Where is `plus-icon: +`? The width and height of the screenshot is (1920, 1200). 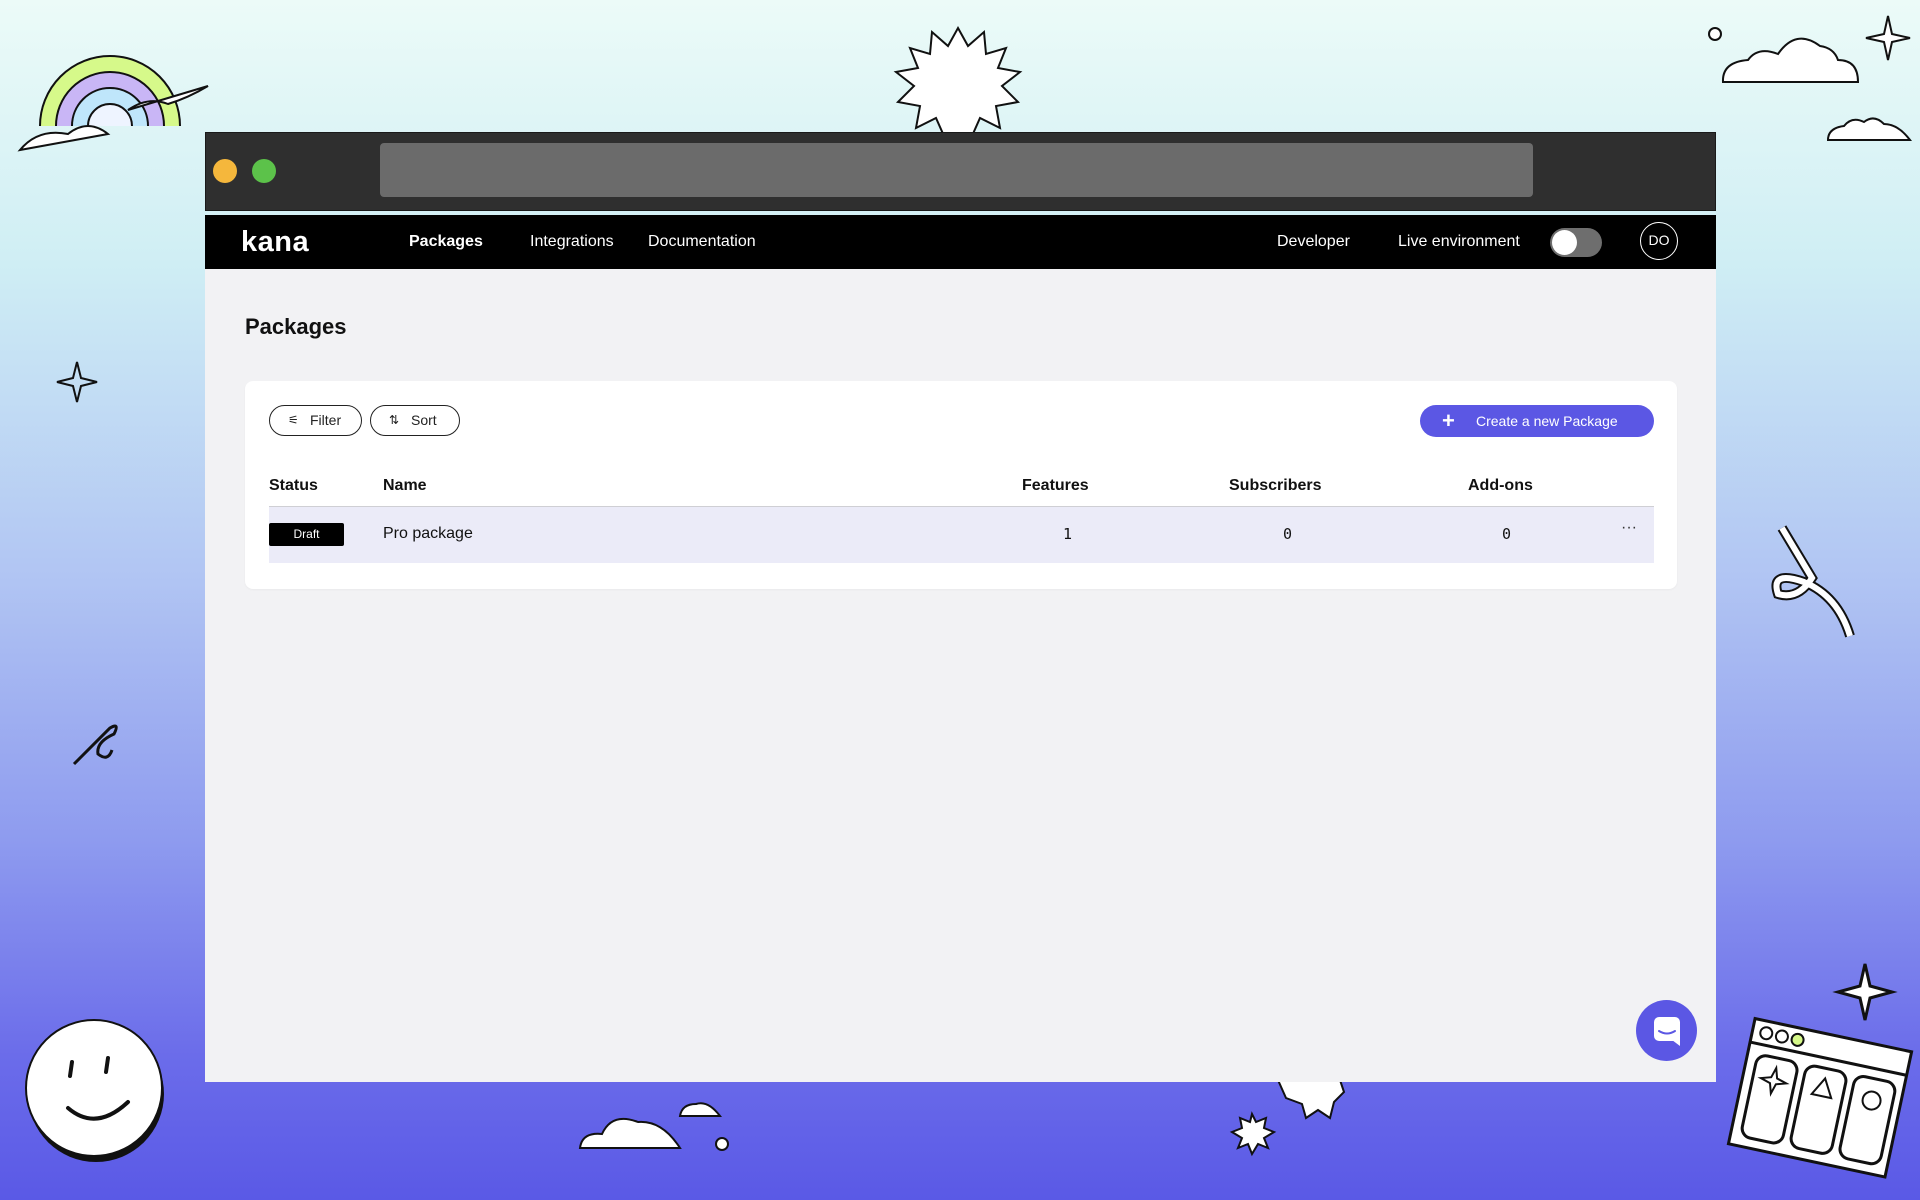
plus-icon: + is located at coordinates (1448, 420).